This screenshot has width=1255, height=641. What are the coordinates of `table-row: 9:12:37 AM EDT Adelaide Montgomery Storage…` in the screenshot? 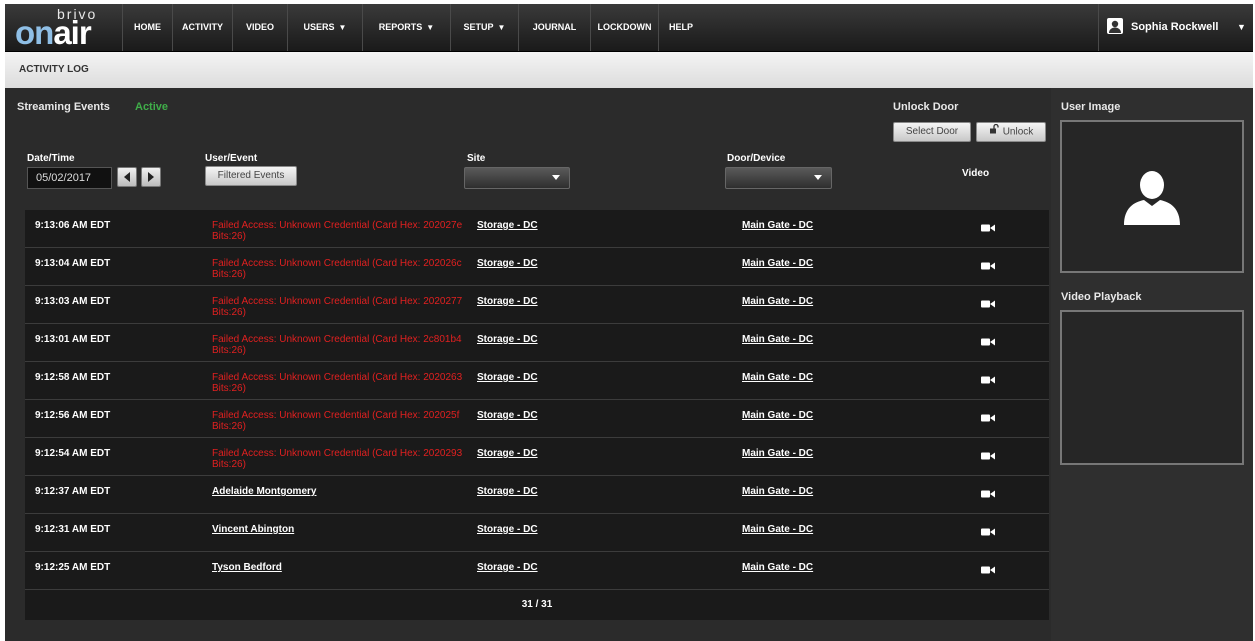 It's located at (537, 495).